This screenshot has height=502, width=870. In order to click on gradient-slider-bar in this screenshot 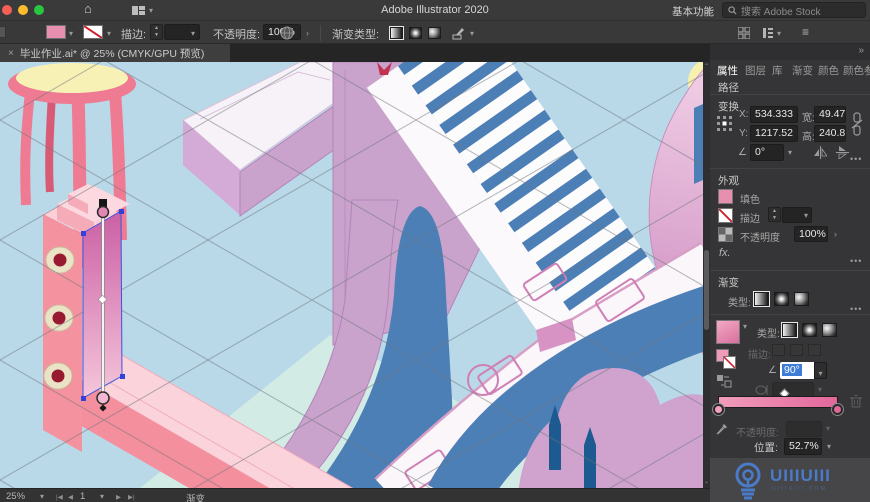, I will do `click(778, 402)`.